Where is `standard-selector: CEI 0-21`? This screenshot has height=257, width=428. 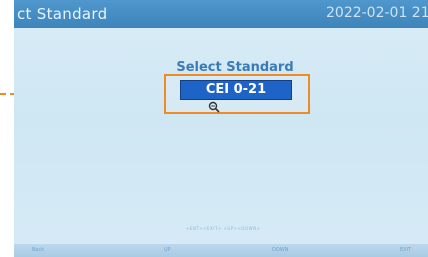 standard-selector: CEI 0-21 is located at coordinates (236, 90).